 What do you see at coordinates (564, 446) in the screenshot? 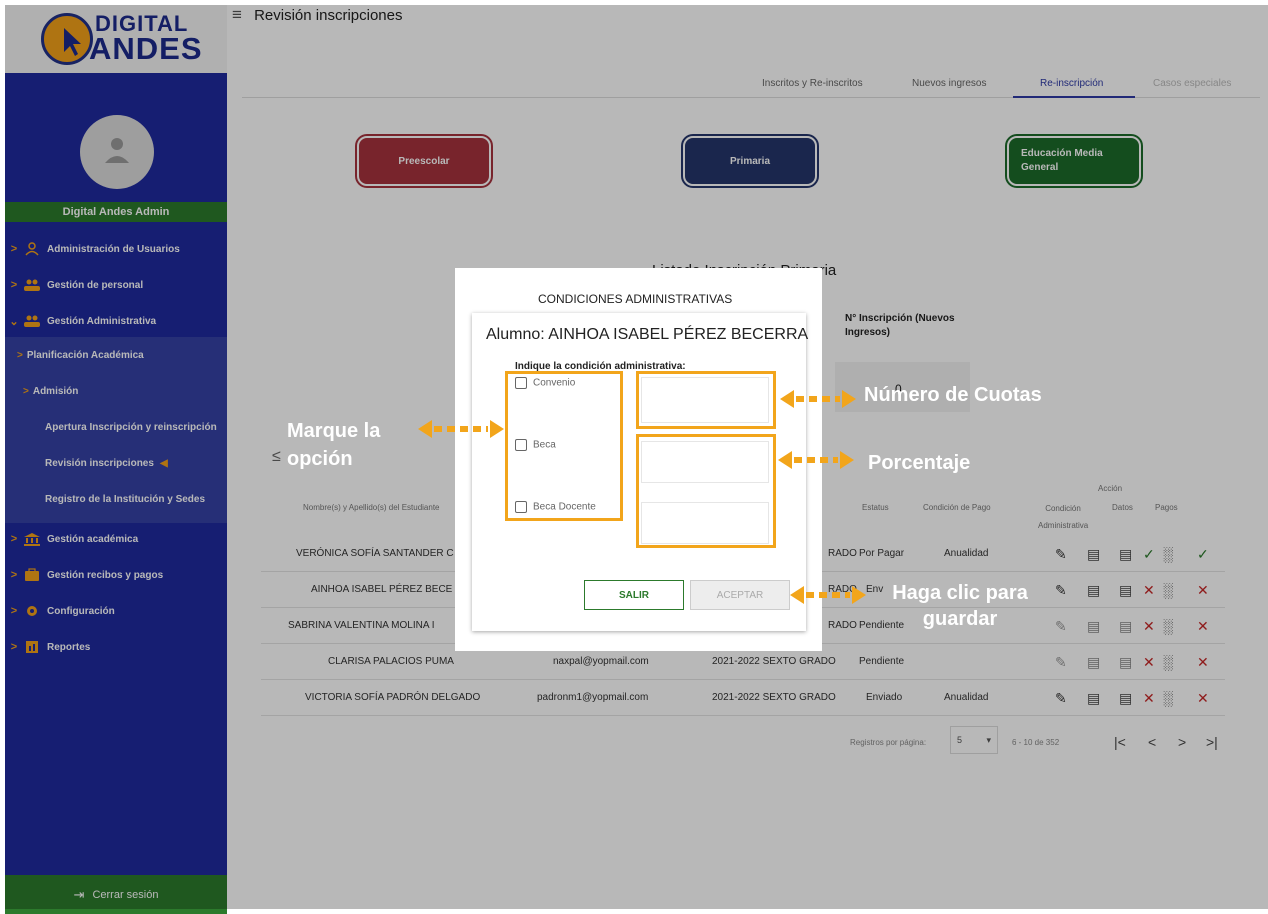
I see `annotation-box-options` at bounding box center [564, 446].